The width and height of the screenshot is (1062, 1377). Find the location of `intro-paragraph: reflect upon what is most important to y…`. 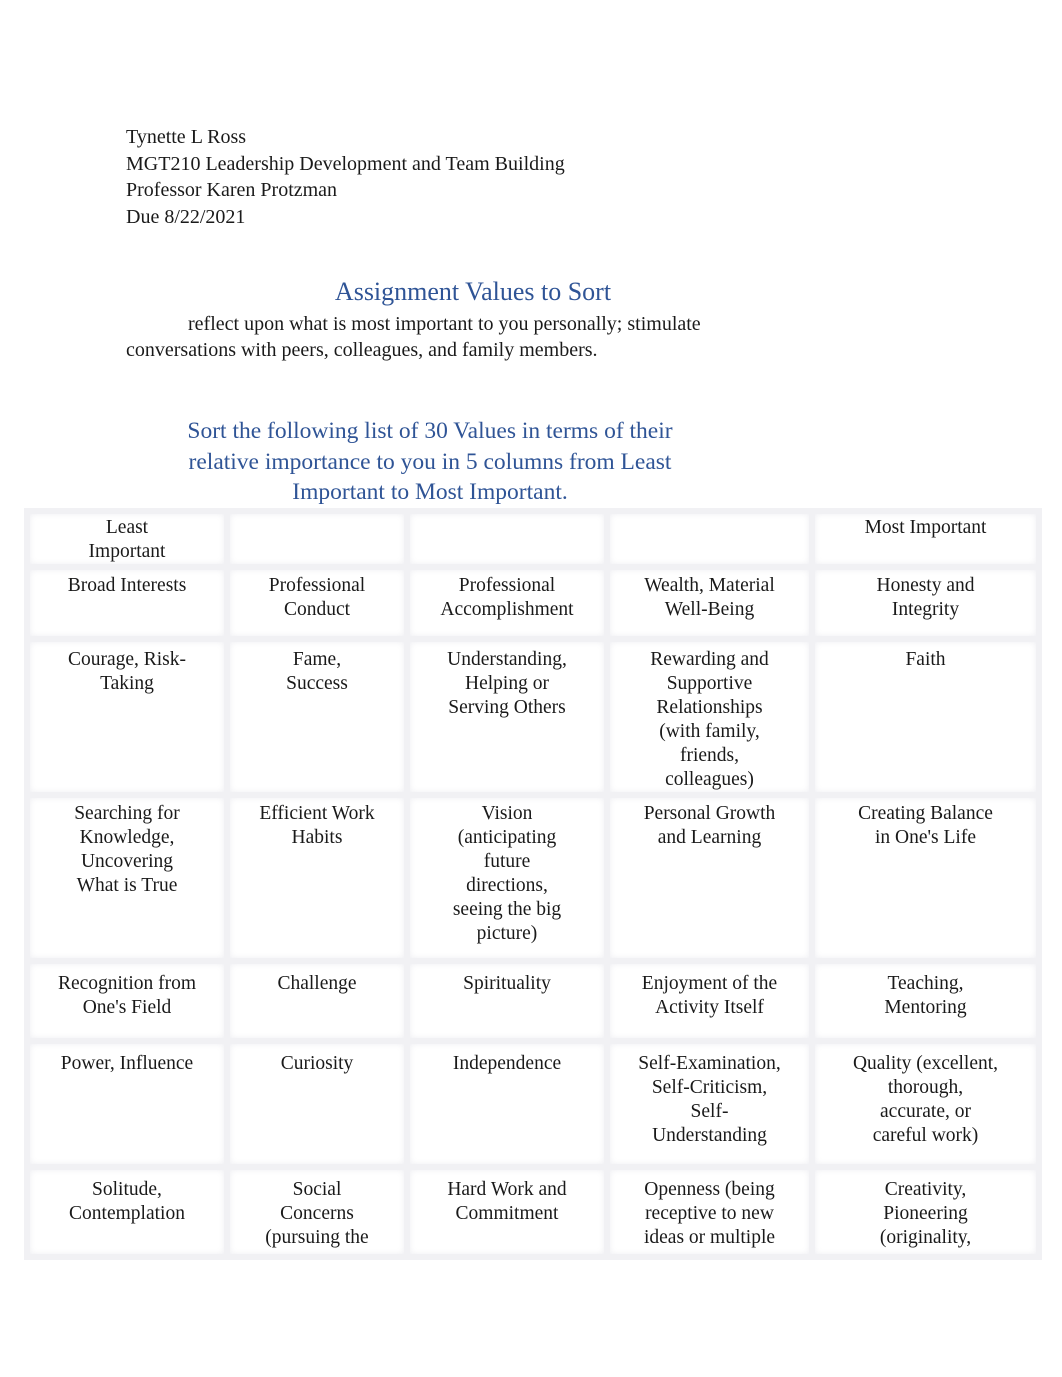

intro-paragraph: reflect upon what is most important to y… is located at coordinates (446, 337).